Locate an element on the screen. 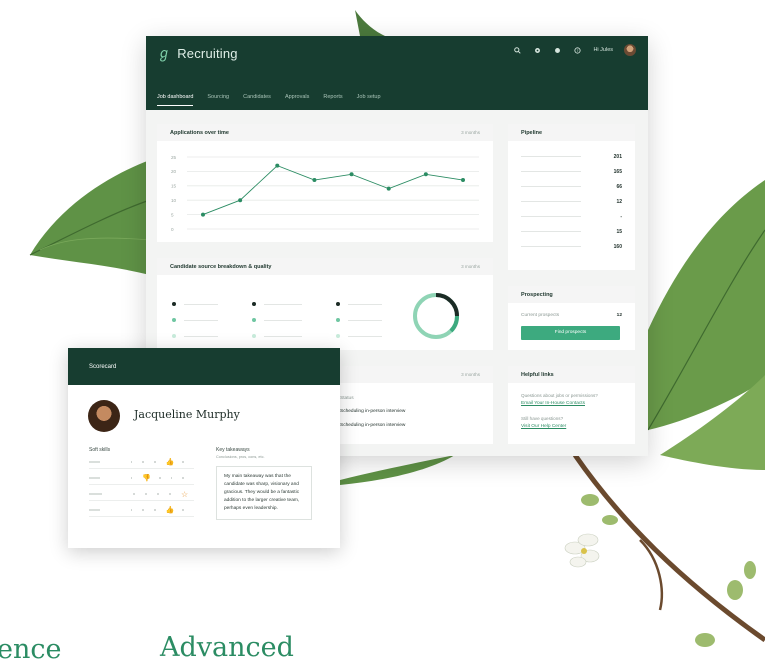 The image size is (765, 665). skill-row: 👎 is located at coordinates (141, 478).